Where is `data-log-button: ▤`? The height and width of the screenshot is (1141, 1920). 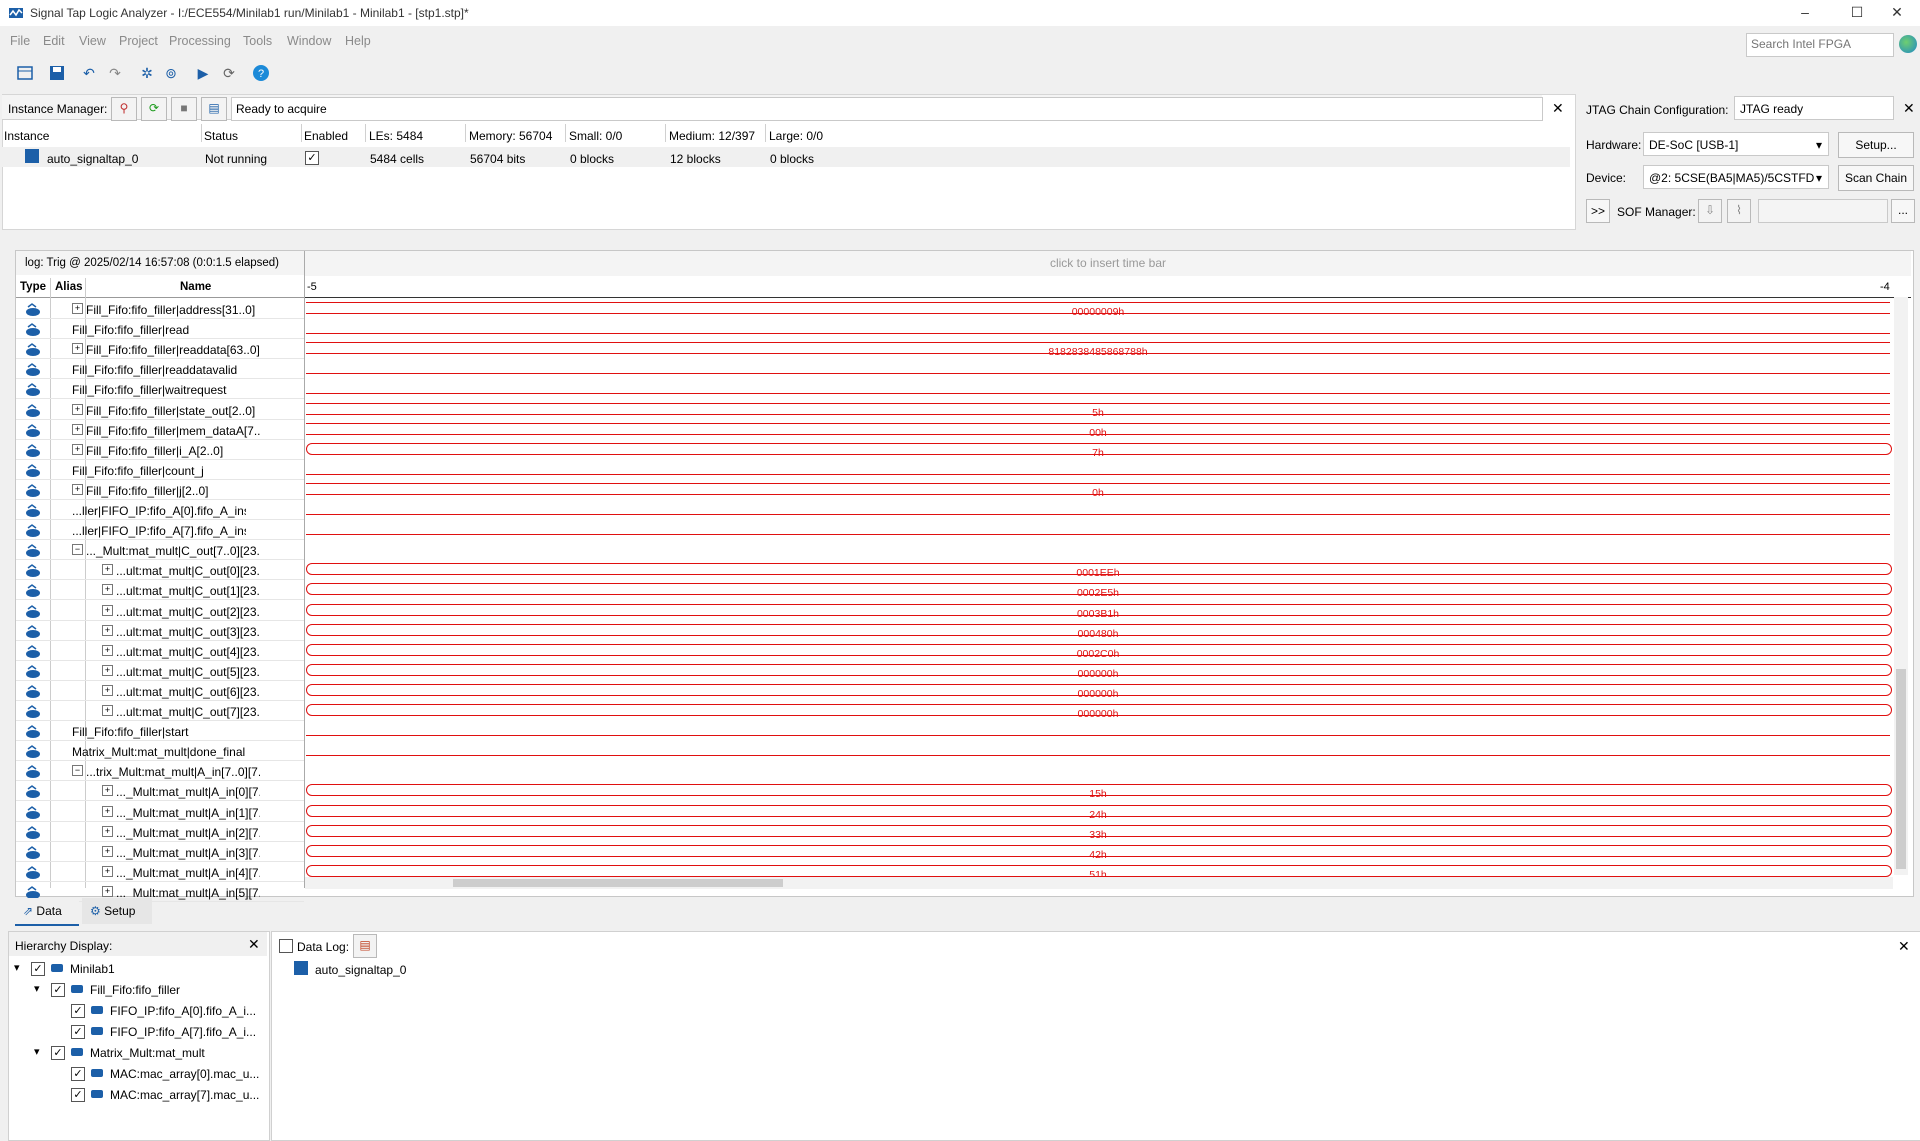 data-log-button: ▤ is located at coordinates (365, 946).